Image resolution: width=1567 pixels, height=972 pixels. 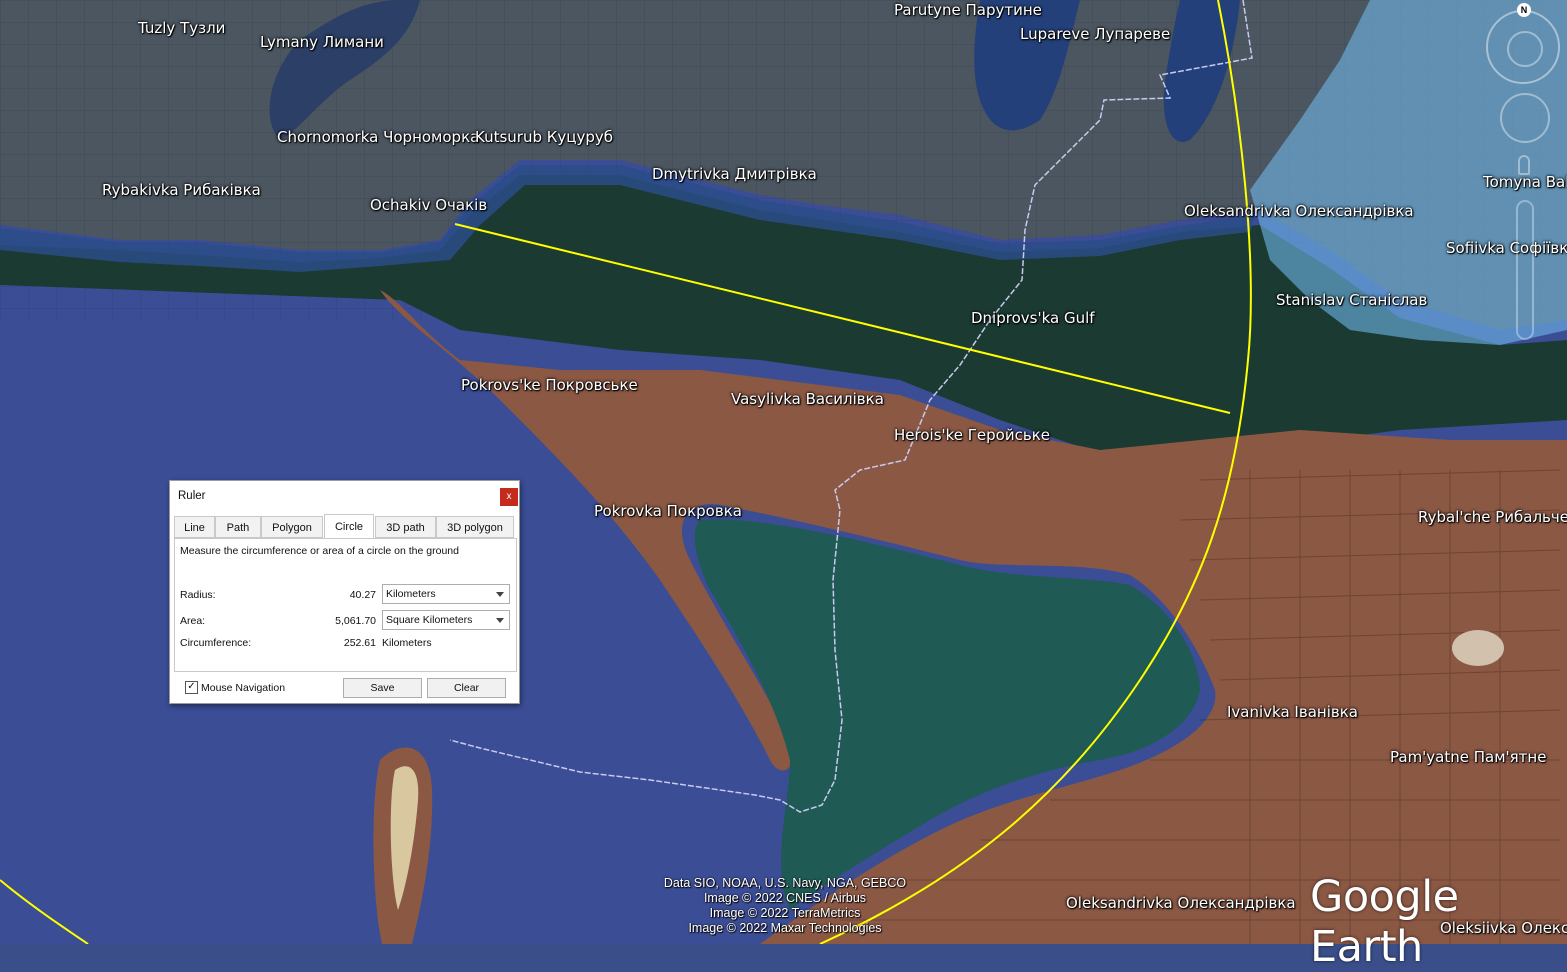 What do you see at coordinates (1299, 211) in the screenshot?
I see `place-oleksandrivka-north: Oleksandrivka Олександрівка` at bounding box center [1299, 211].